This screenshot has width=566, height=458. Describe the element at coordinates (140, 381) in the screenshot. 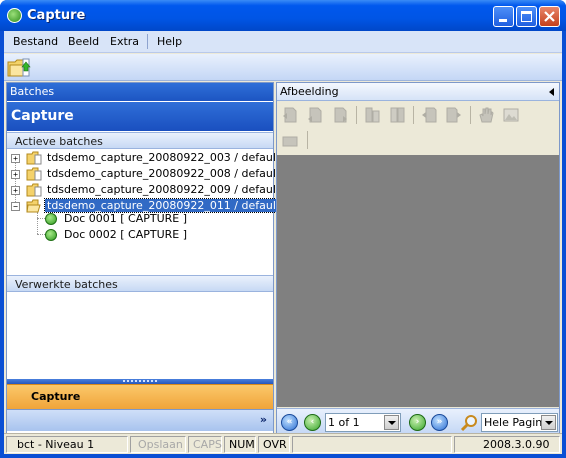

I see `grip-icon` at that location.